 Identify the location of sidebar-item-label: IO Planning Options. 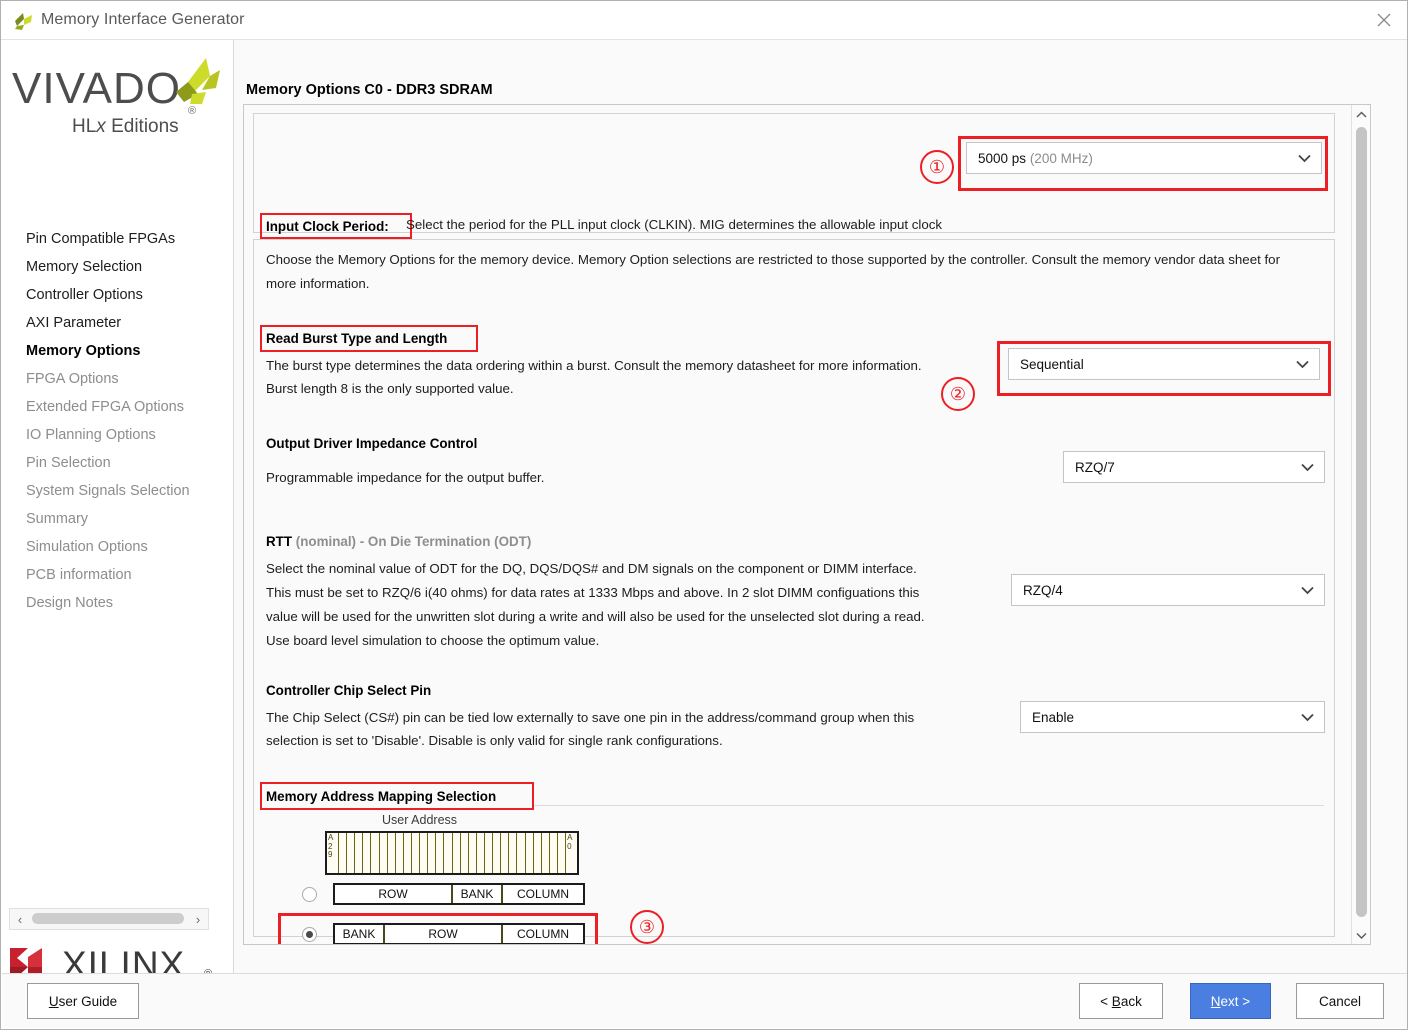
(91, 435).